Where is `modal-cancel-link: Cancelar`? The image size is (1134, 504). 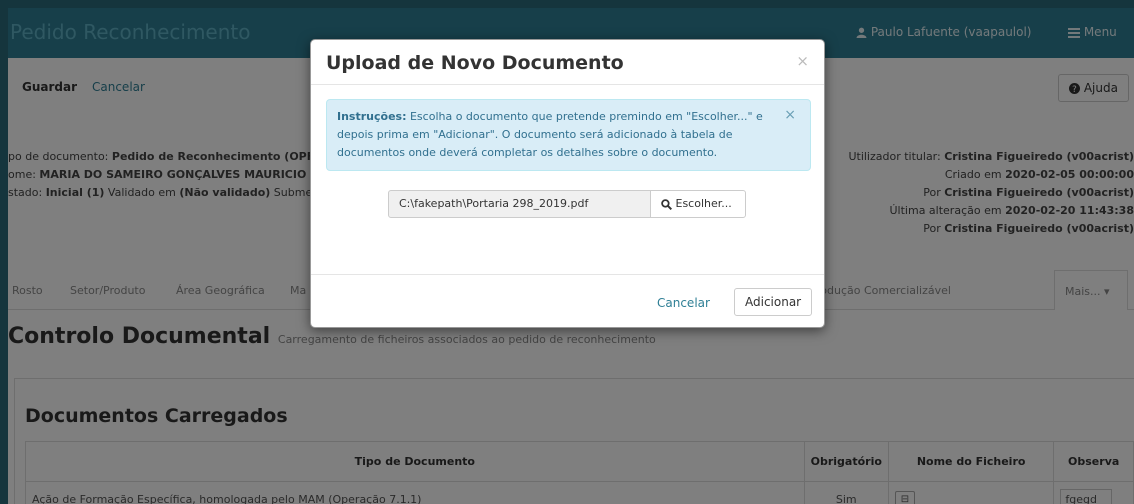
modal-cancel-link: Cancelar is located at coordinates (683, 303).